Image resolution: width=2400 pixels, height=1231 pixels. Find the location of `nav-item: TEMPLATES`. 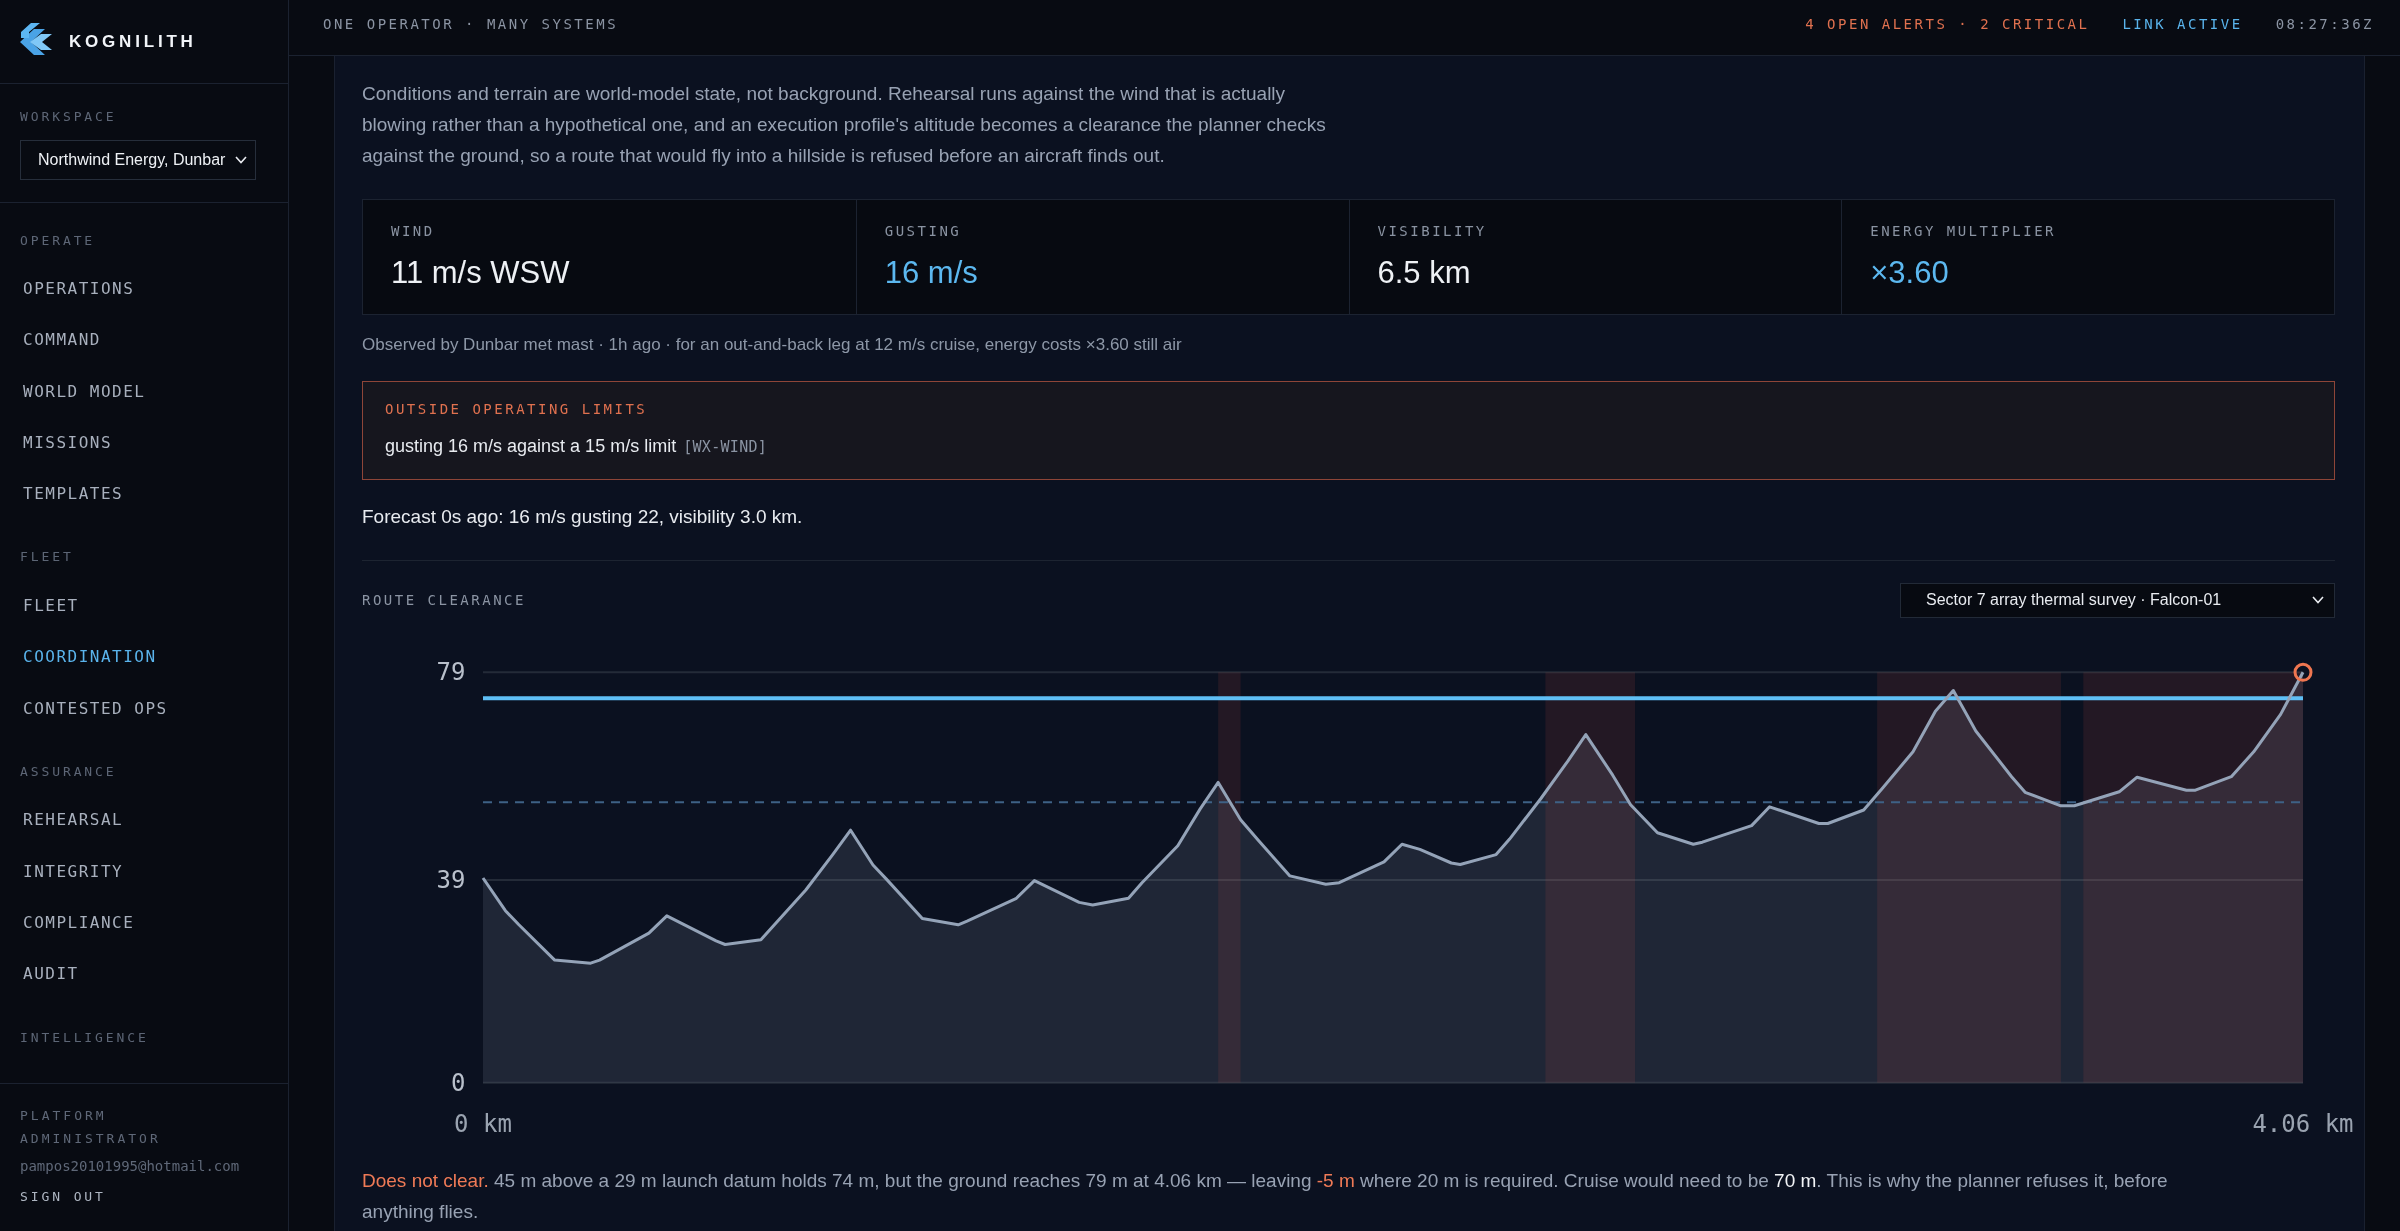

nav-item: TEMPLATES is located at coordinates (144, 494).